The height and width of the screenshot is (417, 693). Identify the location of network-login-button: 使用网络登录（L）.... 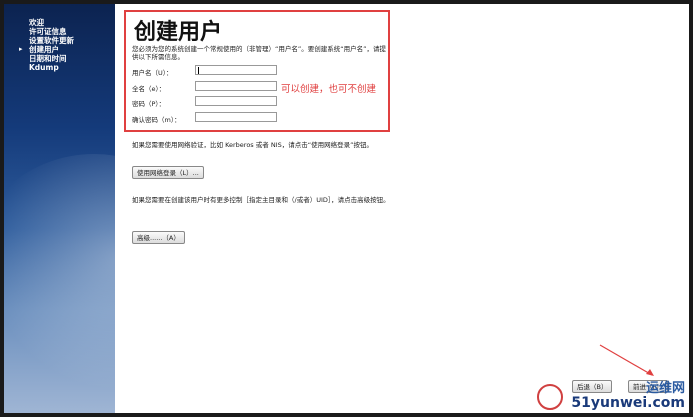
(168, 172).